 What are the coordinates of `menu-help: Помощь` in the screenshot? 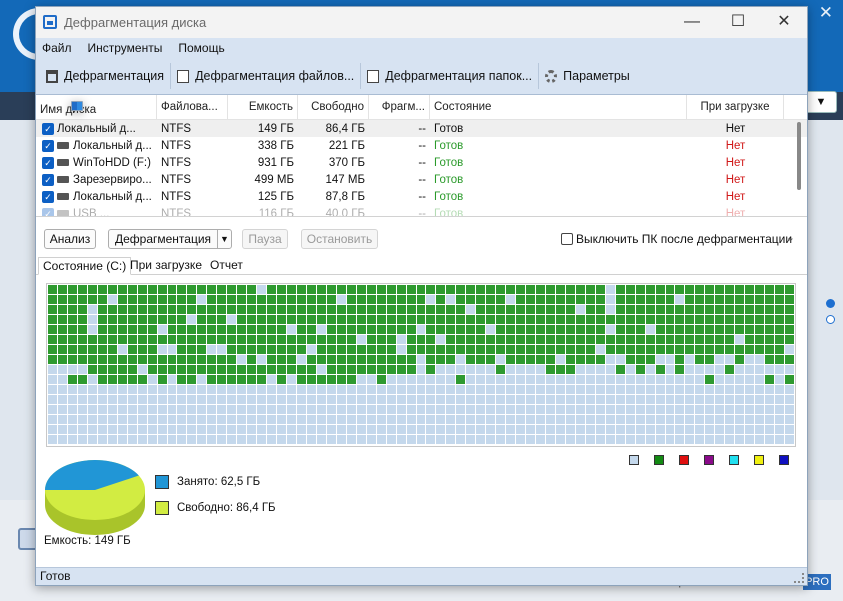 It's located at (201, 48).